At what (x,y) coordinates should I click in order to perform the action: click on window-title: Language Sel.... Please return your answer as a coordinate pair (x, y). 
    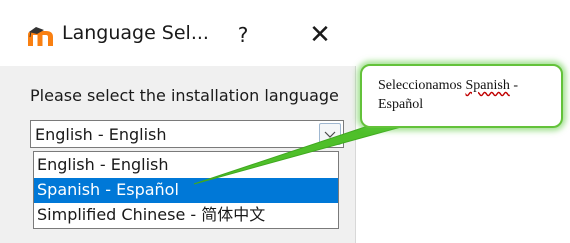
    Looking at the image, I should click on (135, 33).